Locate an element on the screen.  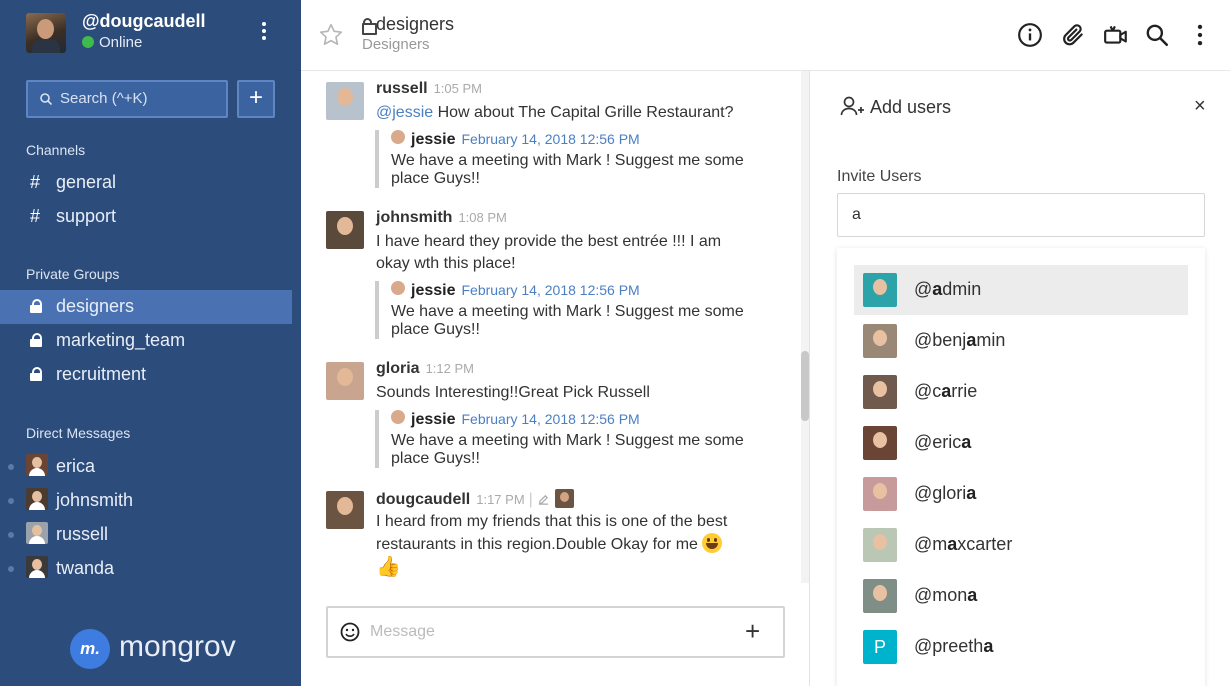
star-icon is located at coordinates (331, 35).